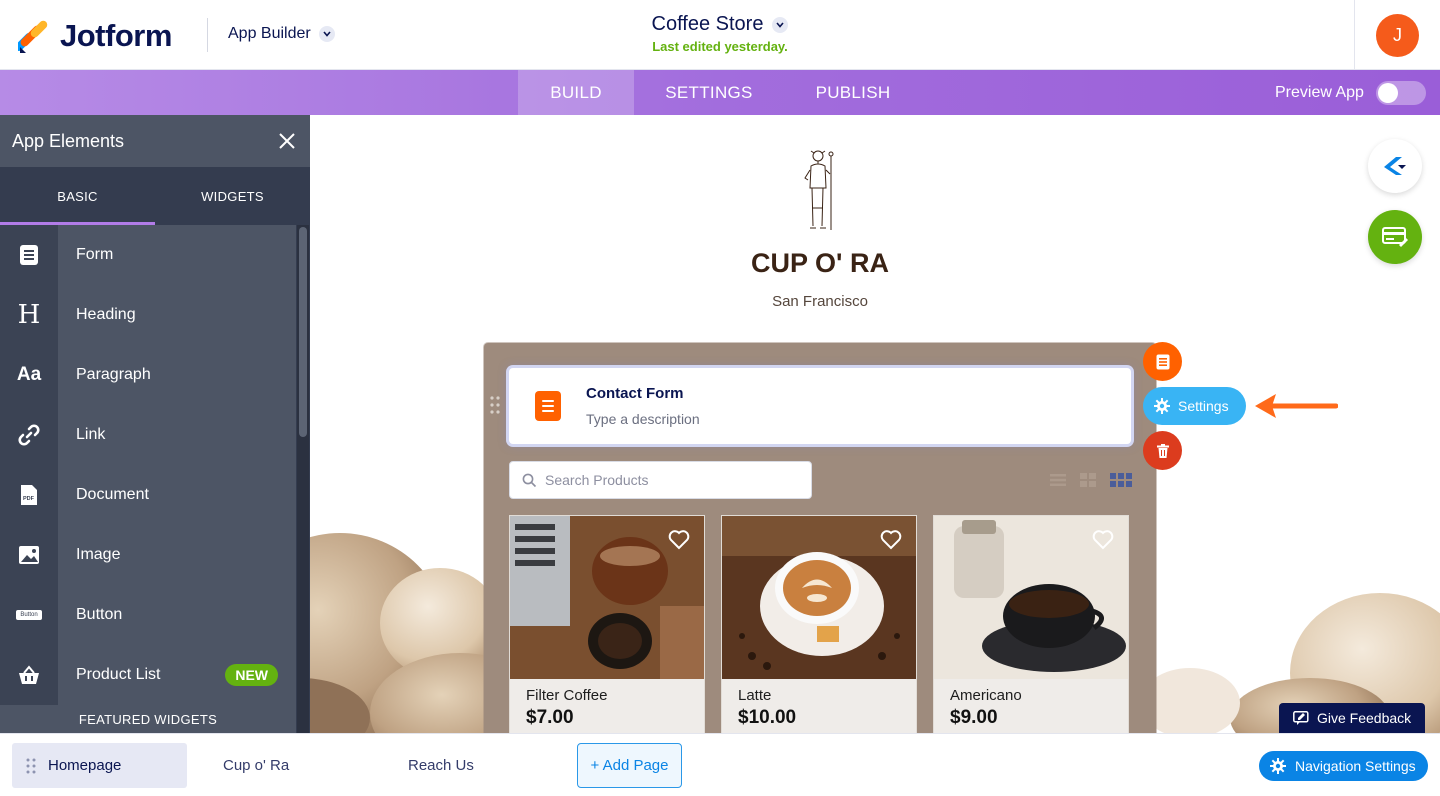 The height and width of the screenshot is (796, 1440). What do you see at coordinates (1088, 480) in the screenshot?
I see `grid-view-icon` at bounding box center [1088, 480].